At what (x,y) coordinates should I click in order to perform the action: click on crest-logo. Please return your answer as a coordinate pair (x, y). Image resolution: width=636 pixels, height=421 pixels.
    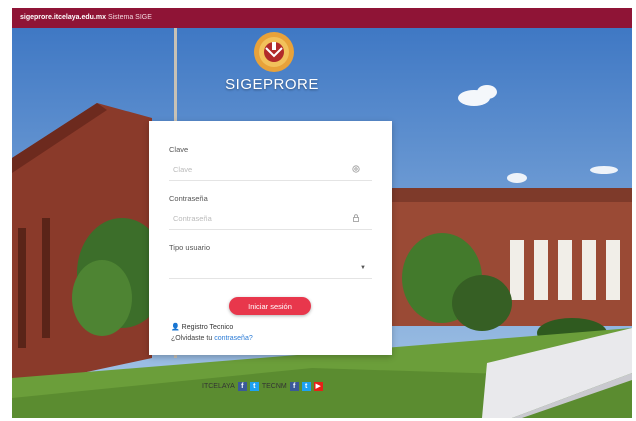
    Looking at the image, I should click on (274, 54).